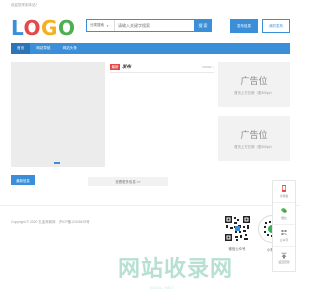 This screenshot has height=300, width=320. Describe the element at coordinates (148, 25) in the screenshot. I see `search-box: 分类搜索 ▼` at that location.